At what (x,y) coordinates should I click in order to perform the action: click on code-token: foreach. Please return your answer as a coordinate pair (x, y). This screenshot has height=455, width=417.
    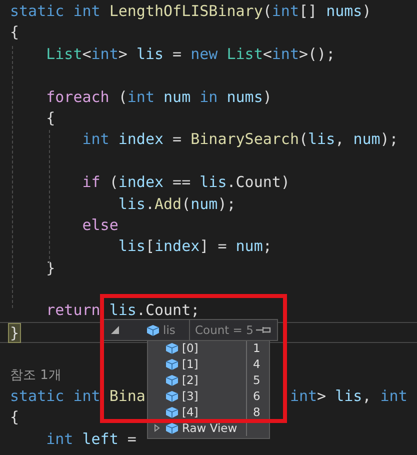
    Looking at the image, I should click on (77, 97).